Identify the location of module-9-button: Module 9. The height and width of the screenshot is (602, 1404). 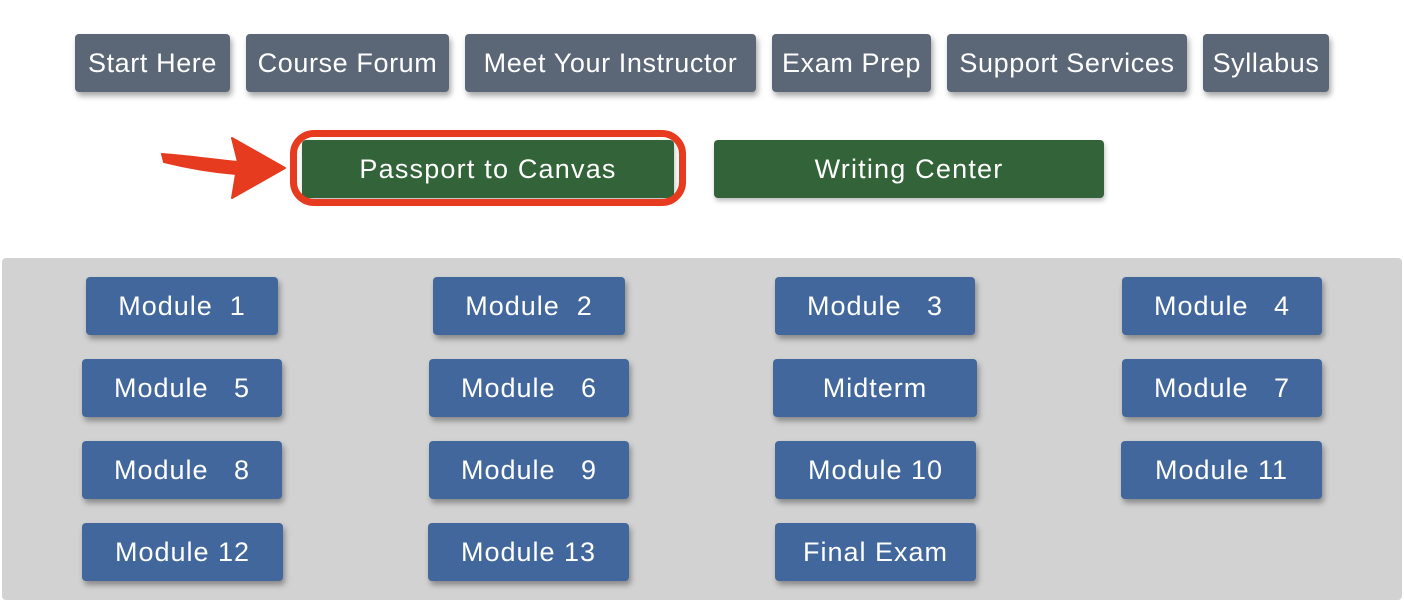
(529, 470).